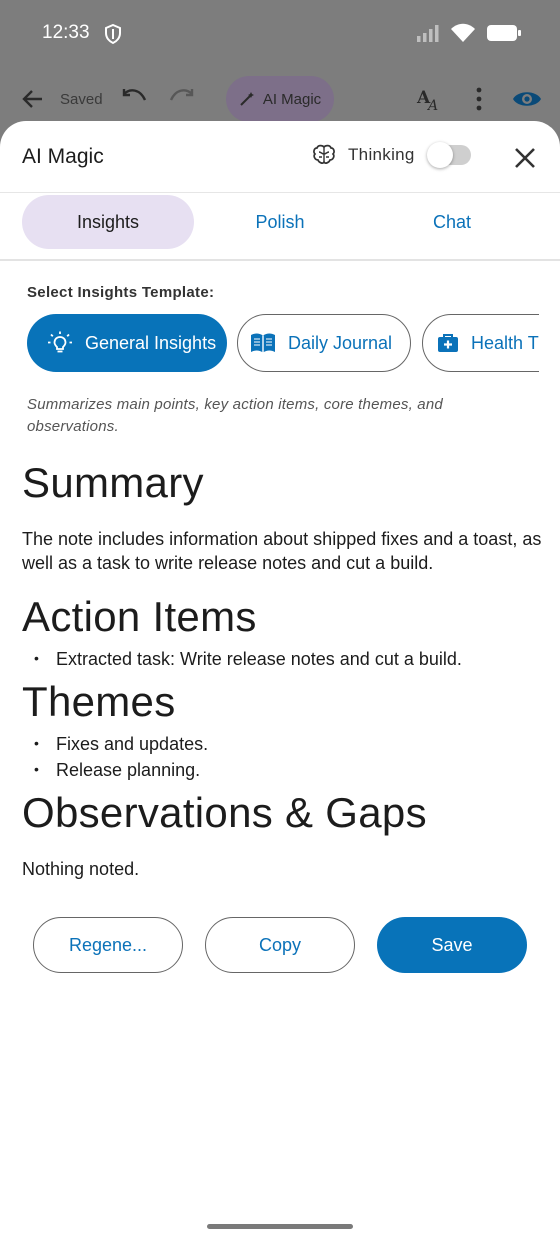 Image resolution: width=560 pixels, height=1244 pixels. I want to click on tab-insights: Insights, so click(108, 222).